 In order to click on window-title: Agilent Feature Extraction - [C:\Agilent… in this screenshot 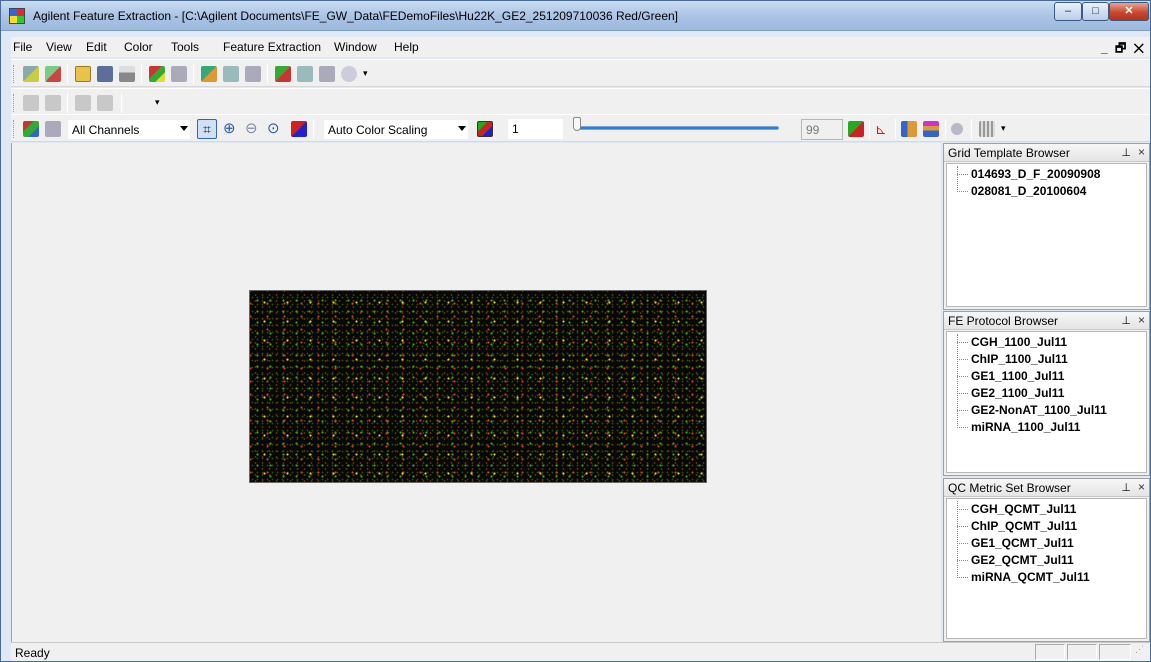, I will do `click(355, 16)`.